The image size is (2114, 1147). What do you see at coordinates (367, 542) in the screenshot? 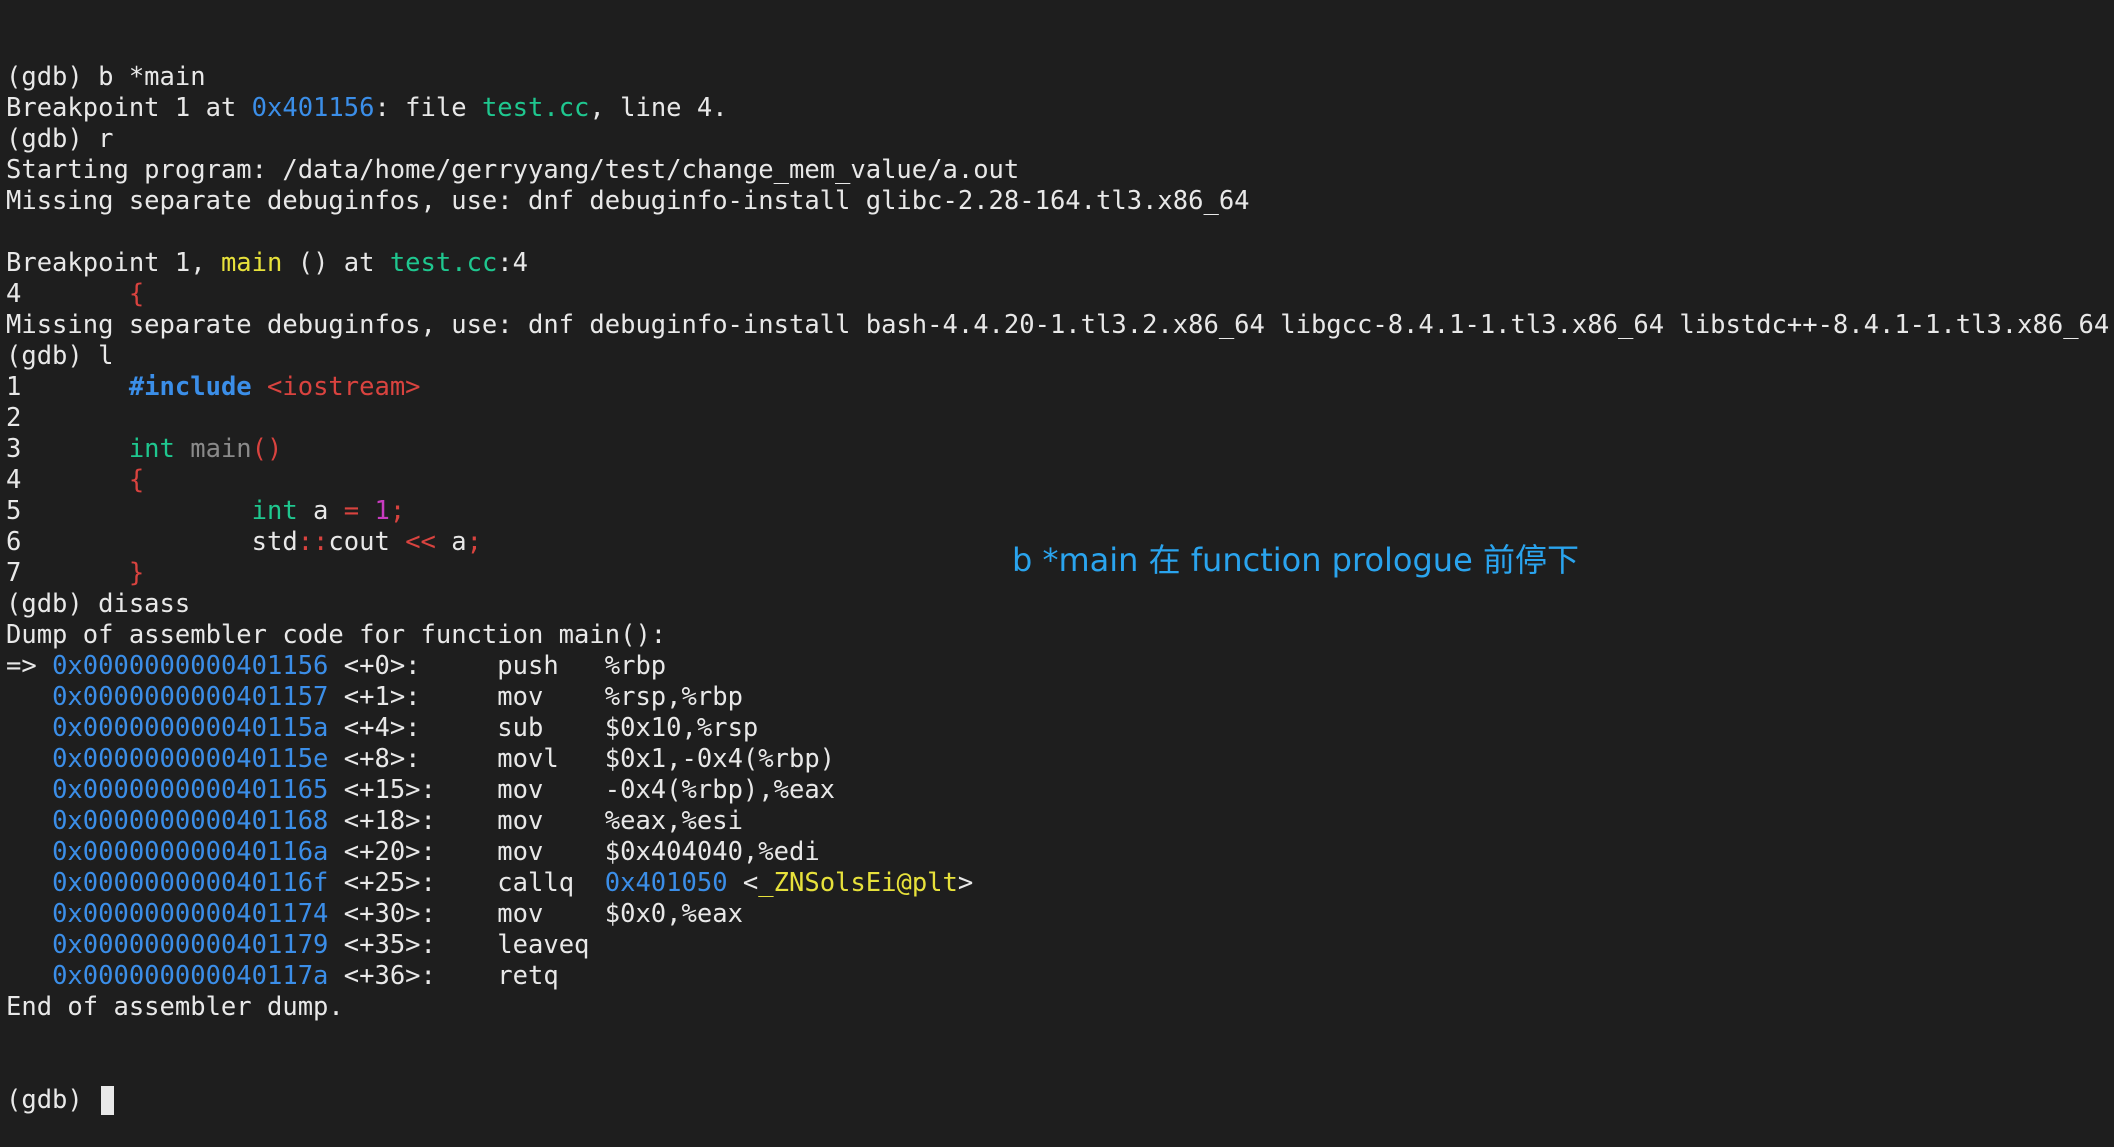
I see `line-text-segment: cout` at bounding box center [367, 542].